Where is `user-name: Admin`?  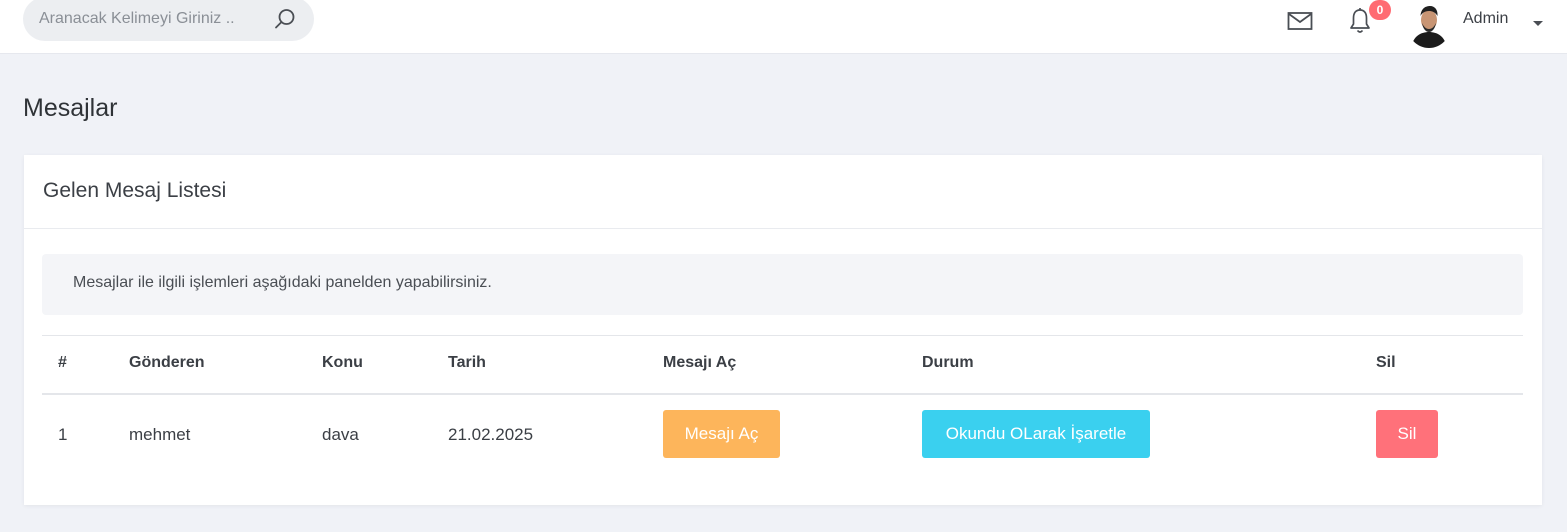
user-name: Admin is located at coordinates (1485, 19).